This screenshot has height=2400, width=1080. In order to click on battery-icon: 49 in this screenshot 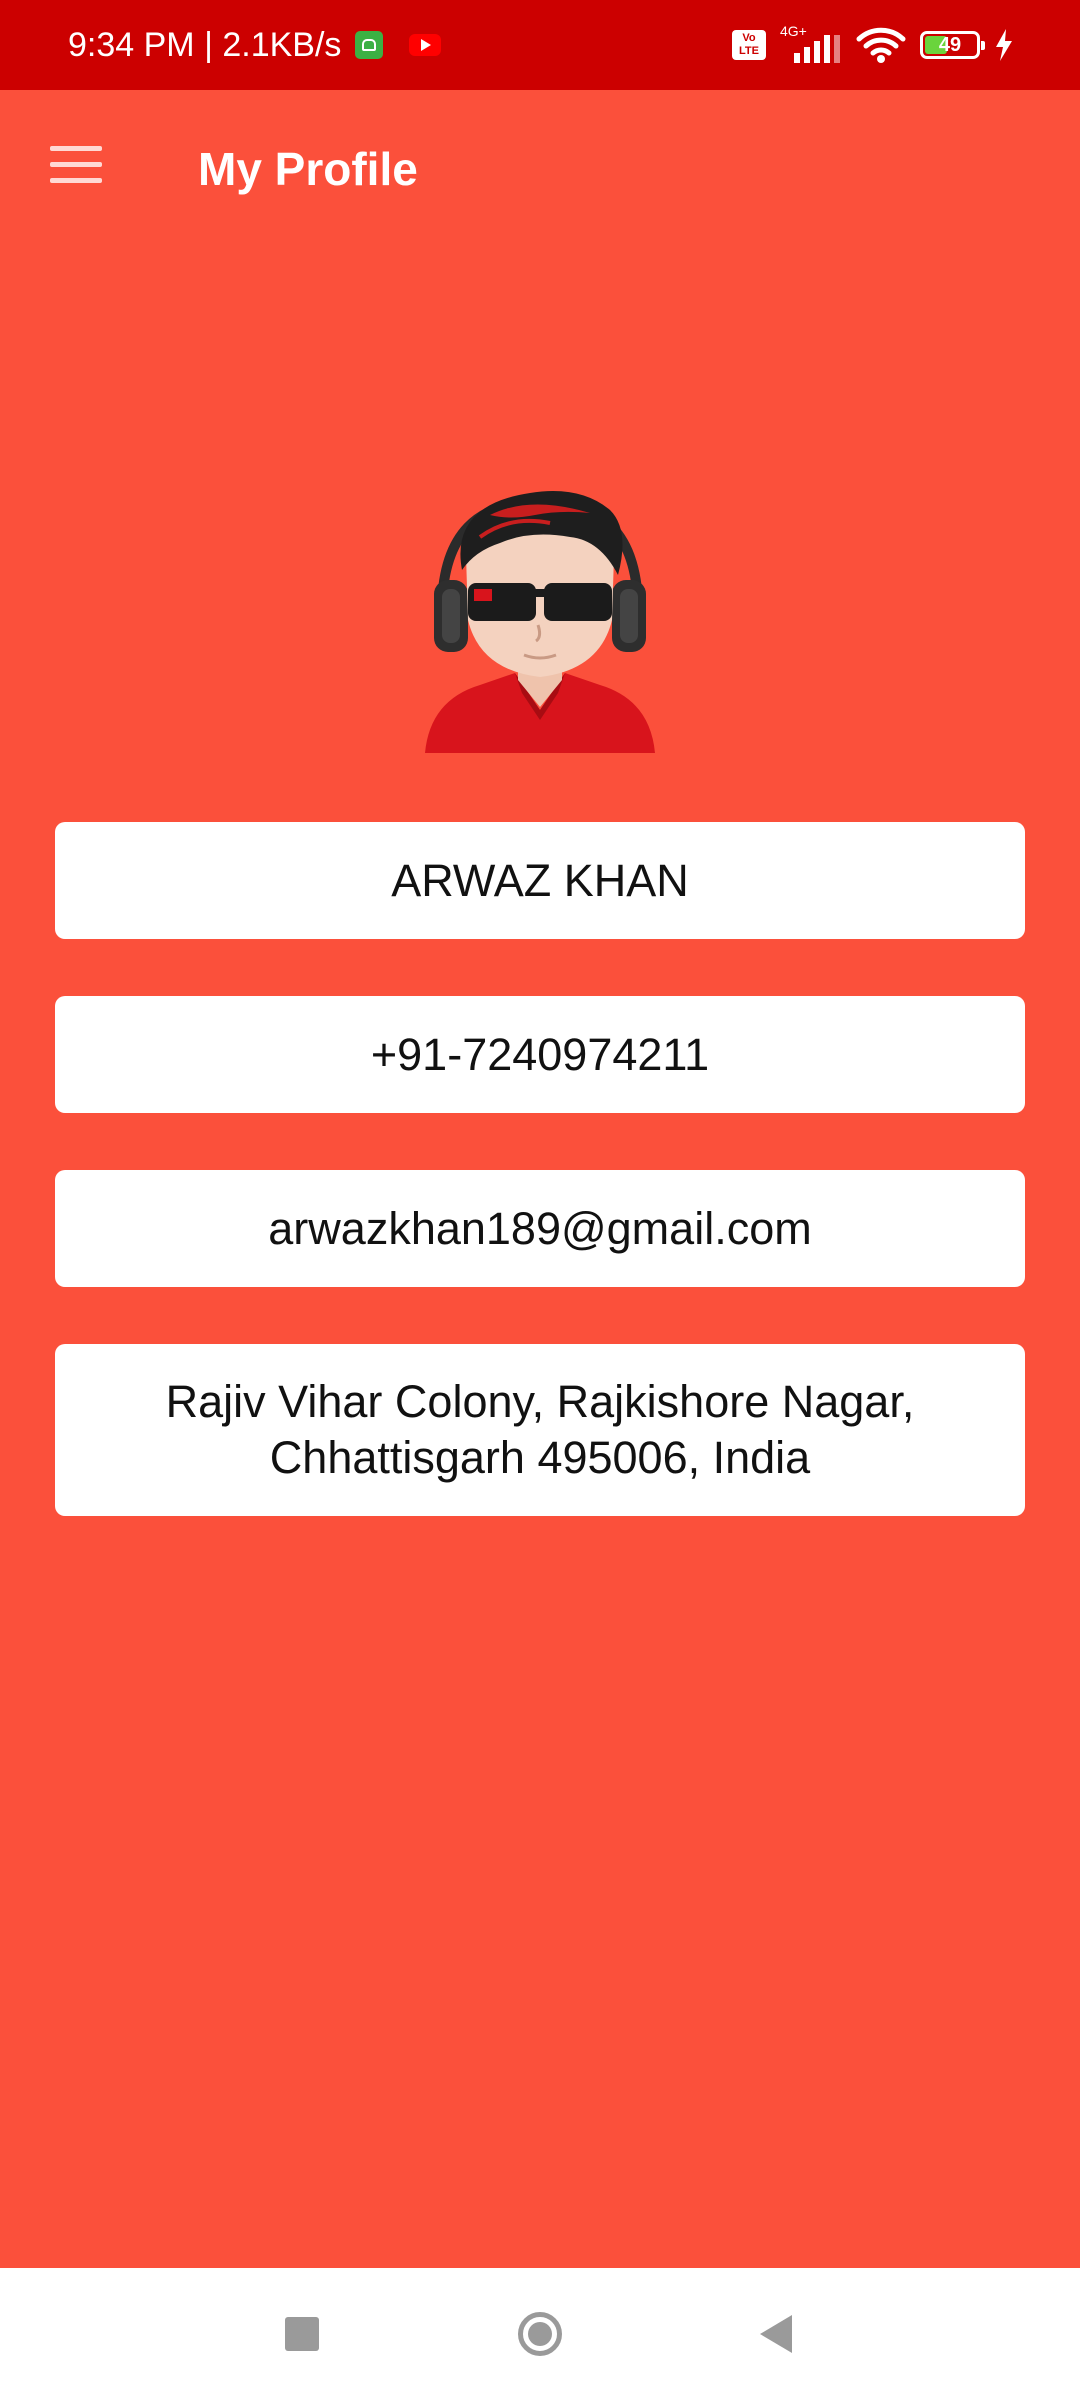, I will do `click(952, 45)`.